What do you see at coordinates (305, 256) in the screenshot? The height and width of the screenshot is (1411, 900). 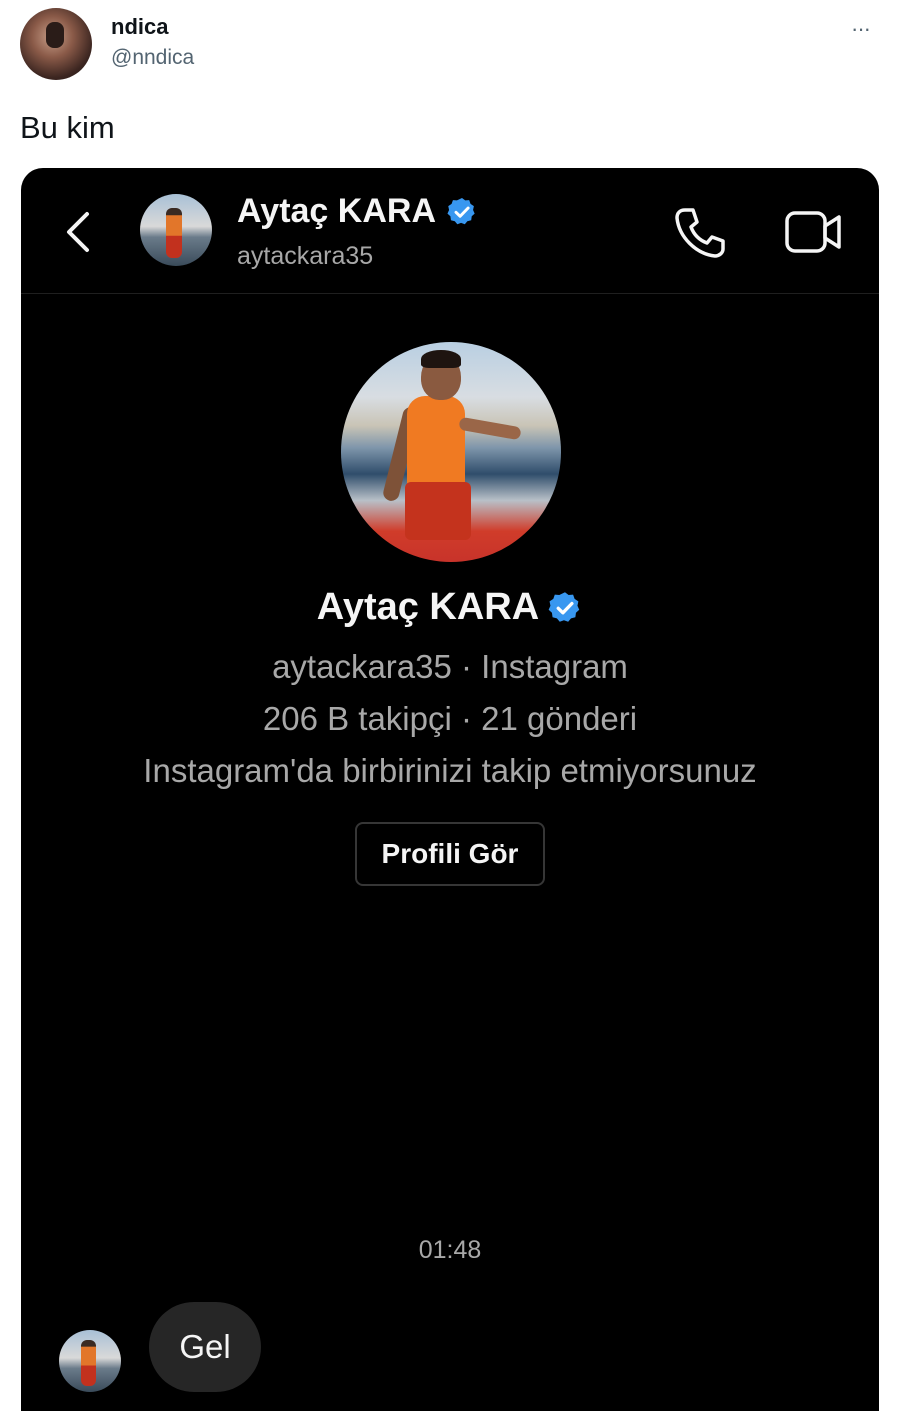 I see `header-username: aytackara35` at bounding box center [305, 256].